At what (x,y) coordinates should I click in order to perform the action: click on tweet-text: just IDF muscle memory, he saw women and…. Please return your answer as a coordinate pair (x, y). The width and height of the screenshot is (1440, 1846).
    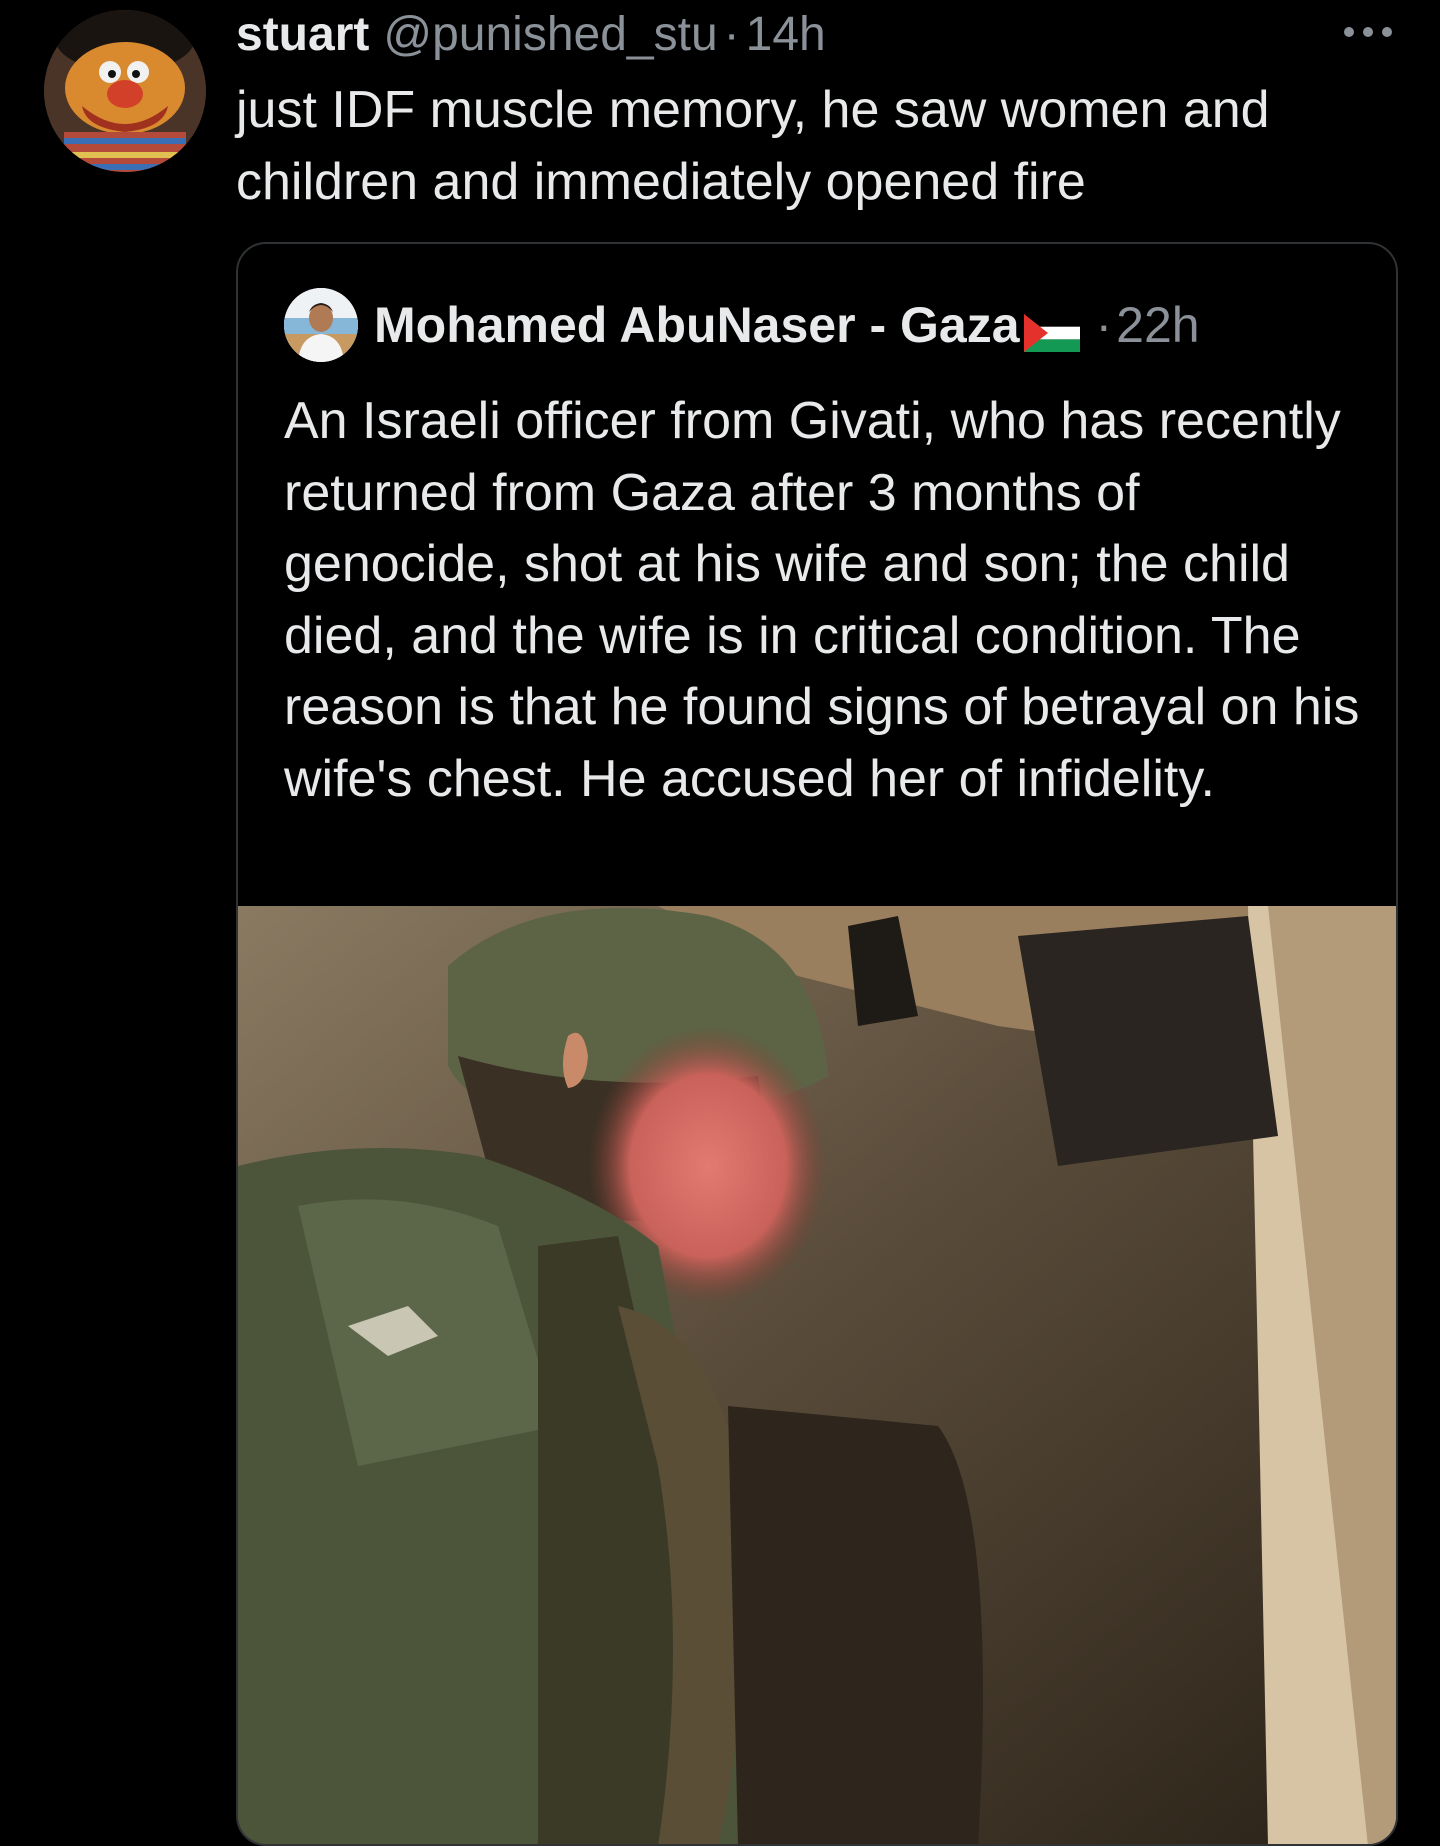
    Looking at the image, I should click on (753, 146).